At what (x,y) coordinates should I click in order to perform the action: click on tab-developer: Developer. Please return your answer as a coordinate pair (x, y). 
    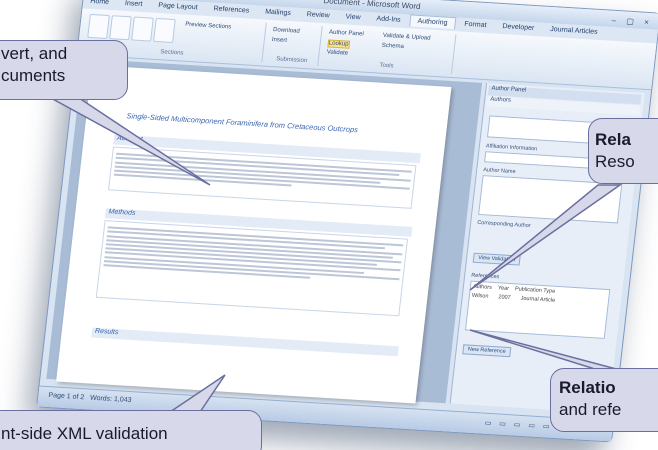
    Looking at the image, I should click on (518, 28).